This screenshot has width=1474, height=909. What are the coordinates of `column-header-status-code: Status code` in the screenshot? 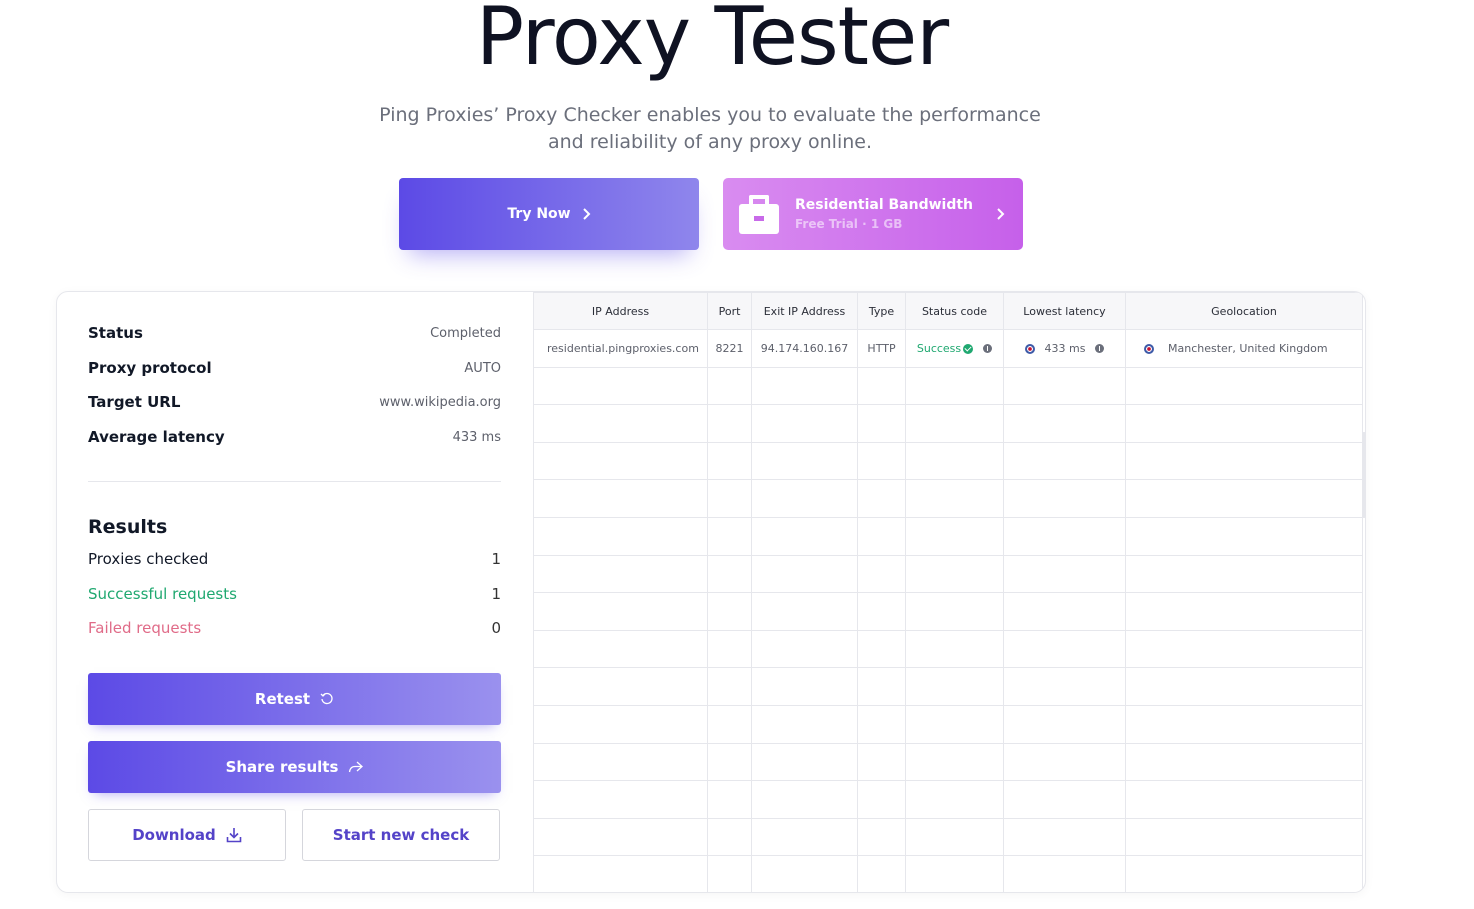 It's located at (954, 311).